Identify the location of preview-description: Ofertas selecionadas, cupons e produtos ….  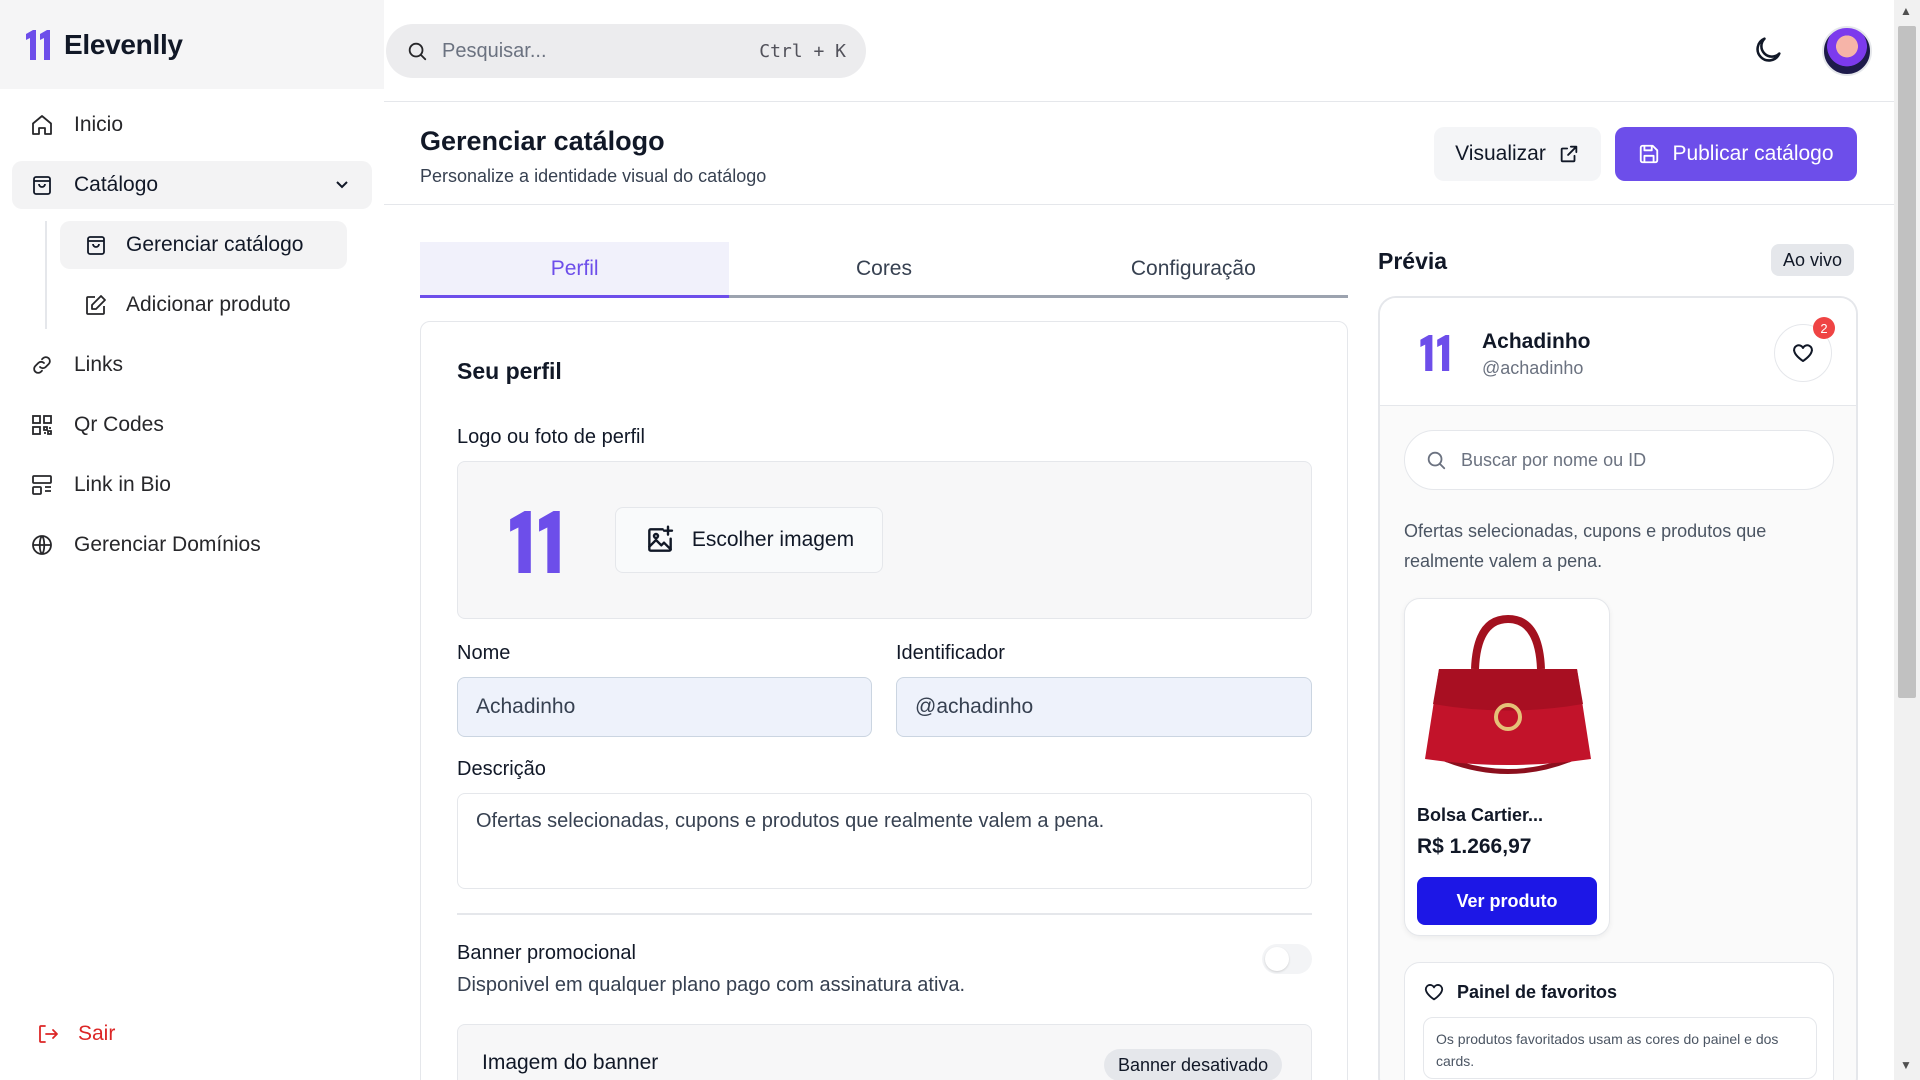
(1585, 546).